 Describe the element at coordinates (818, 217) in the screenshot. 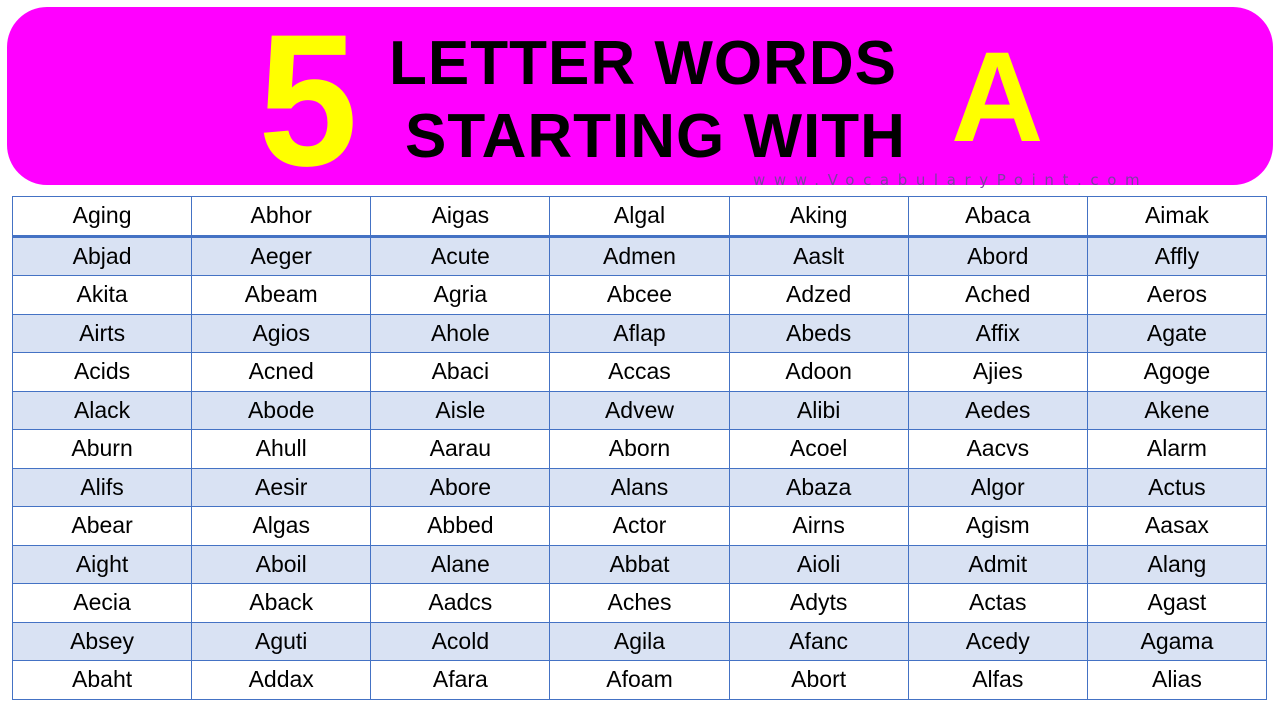

I see `word-cell: Aking` at that location.